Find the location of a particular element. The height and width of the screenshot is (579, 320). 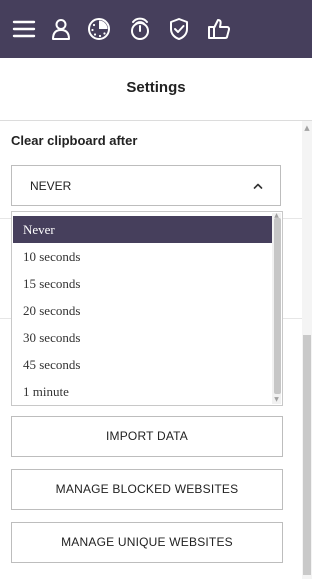

user-icon is located at coordinates (61, 29).